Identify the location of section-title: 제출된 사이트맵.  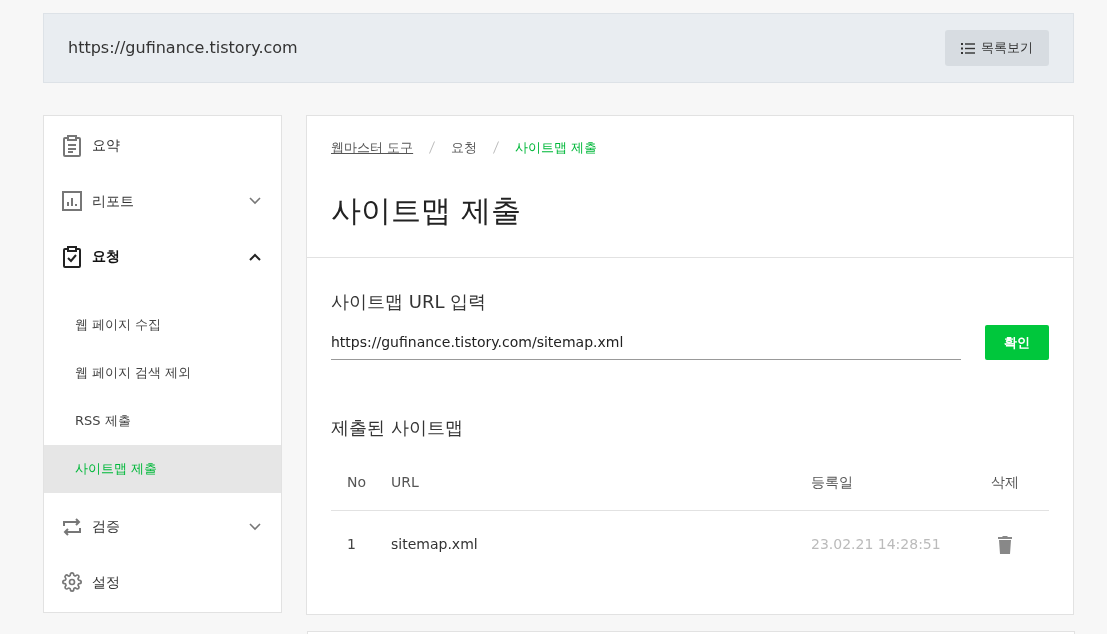
(397, 428).